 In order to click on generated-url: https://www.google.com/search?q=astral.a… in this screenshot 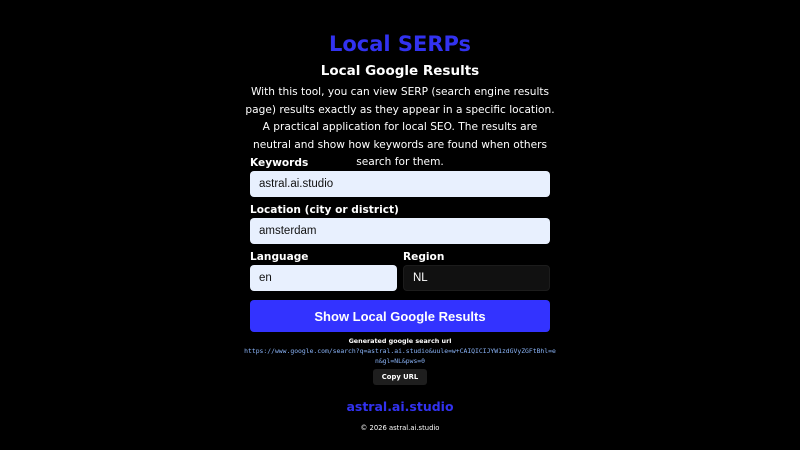, I will do `click(400, 356)`.